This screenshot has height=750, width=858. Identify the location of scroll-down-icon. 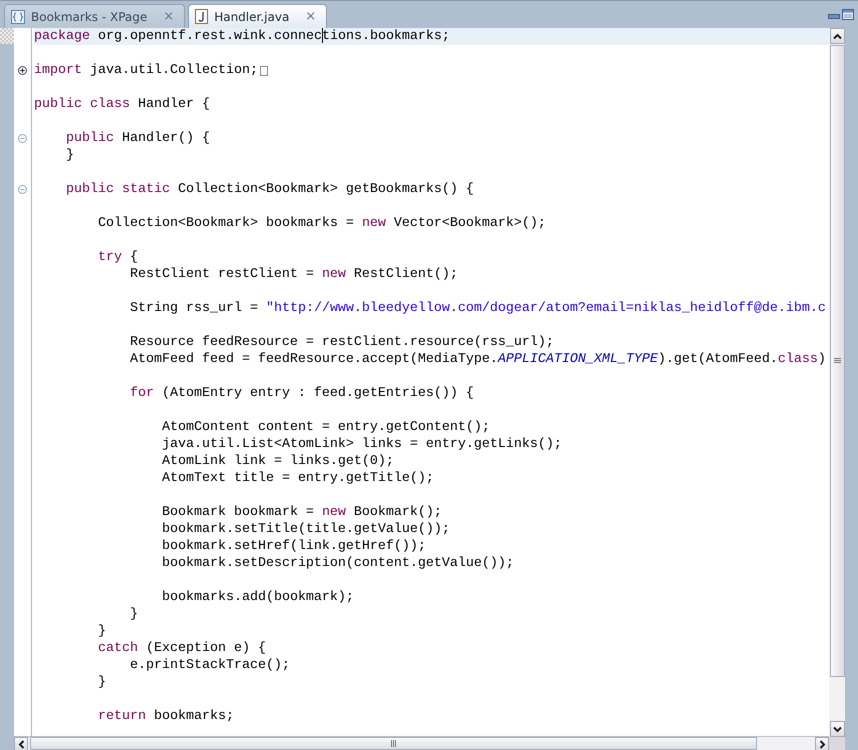
(837, 729).